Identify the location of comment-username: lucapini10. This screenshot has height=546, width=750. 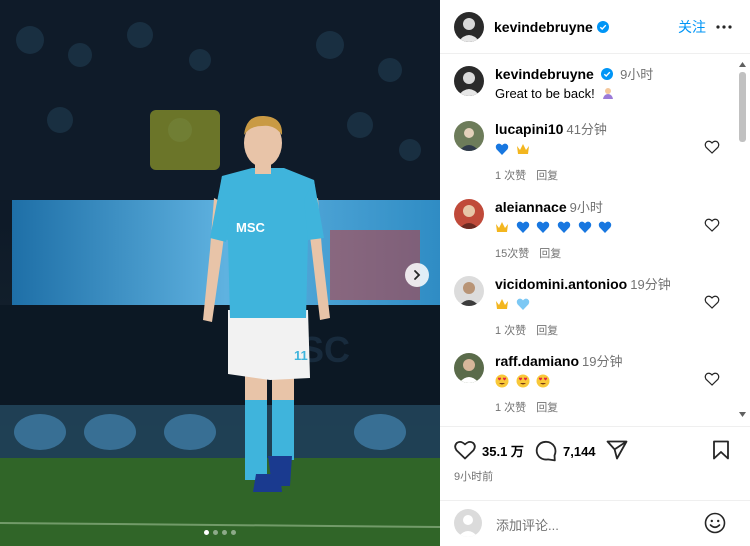
(529, 129).